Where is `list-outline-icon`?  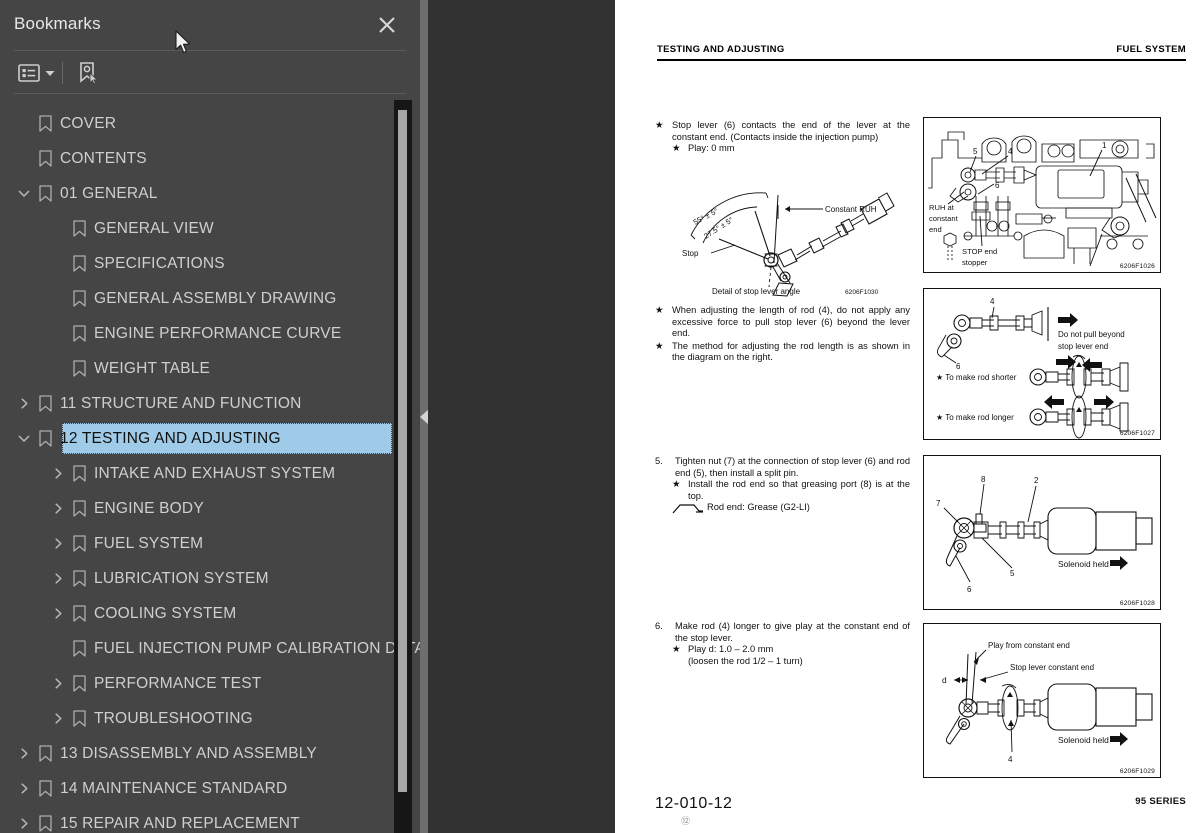 list-outline-icon is located at coordinates (29, 73).